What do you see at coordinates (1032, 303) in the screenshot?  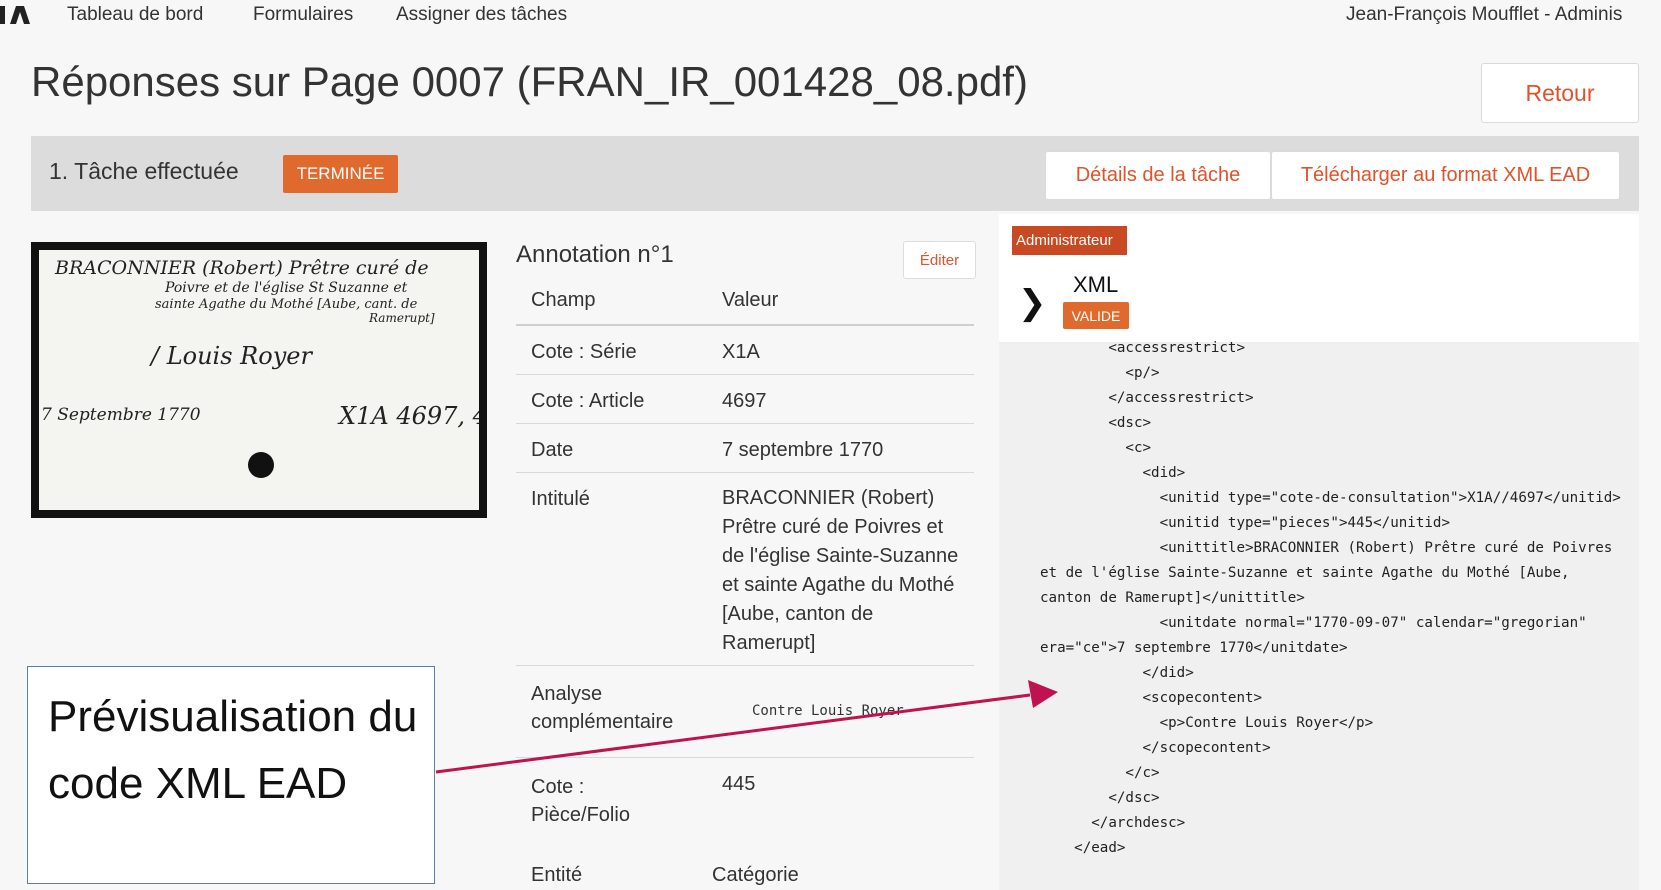 I see `chevron-right-icon: ❯` at bounding box center [1032, 303].